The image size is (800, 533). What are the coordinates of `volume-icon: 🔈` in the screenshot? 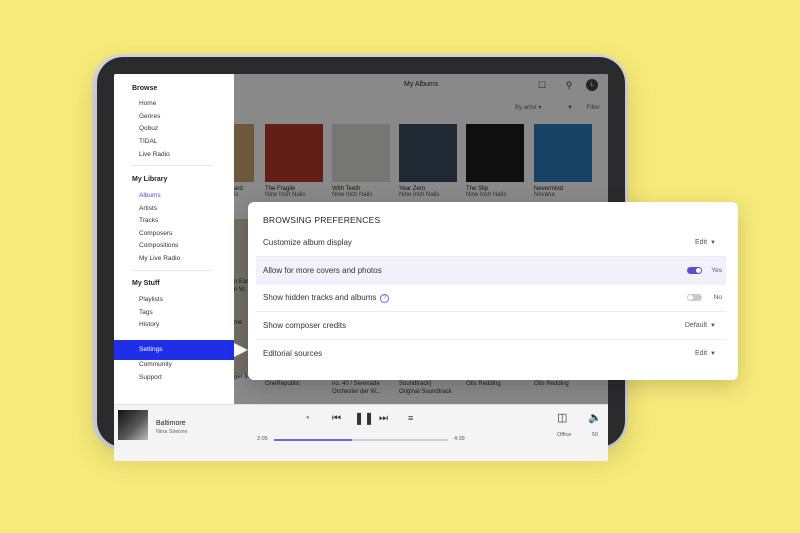 It's located at (595, 417).